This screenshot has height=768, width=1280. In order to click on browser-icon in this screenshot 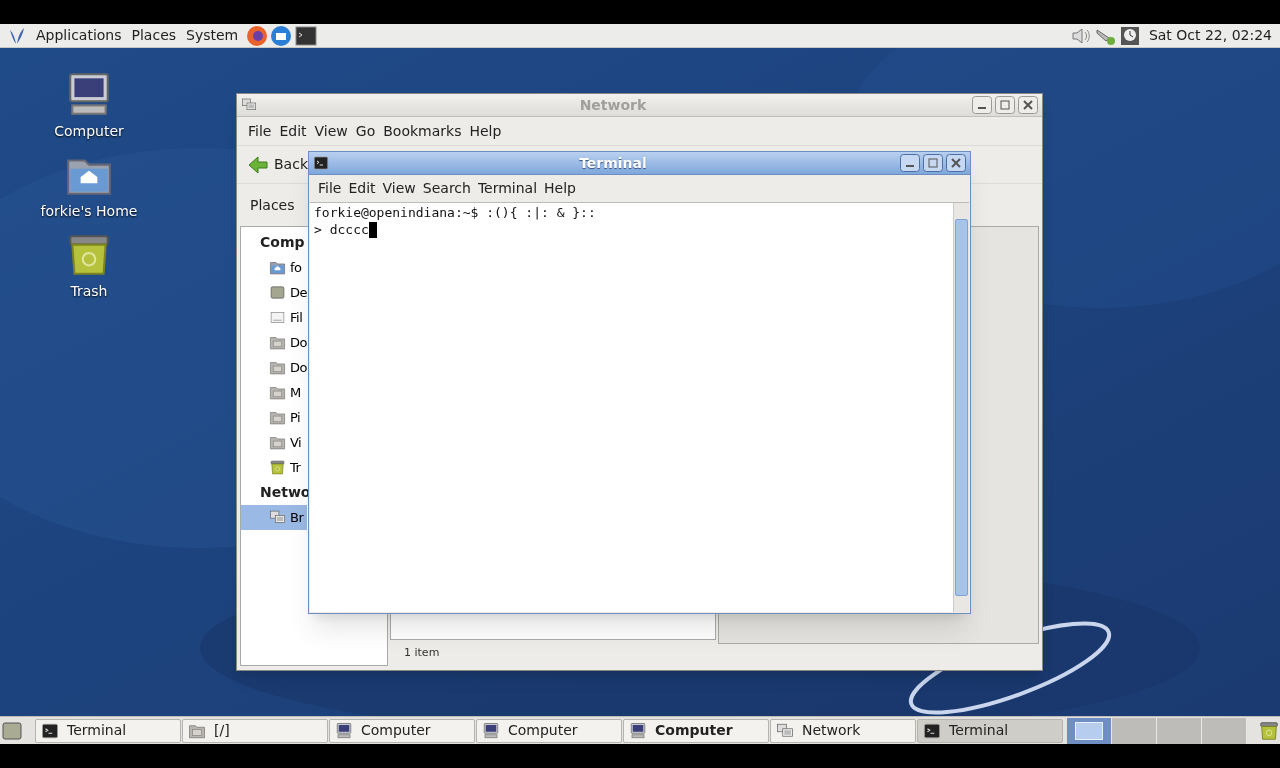, I will do `click(257, 35)`.